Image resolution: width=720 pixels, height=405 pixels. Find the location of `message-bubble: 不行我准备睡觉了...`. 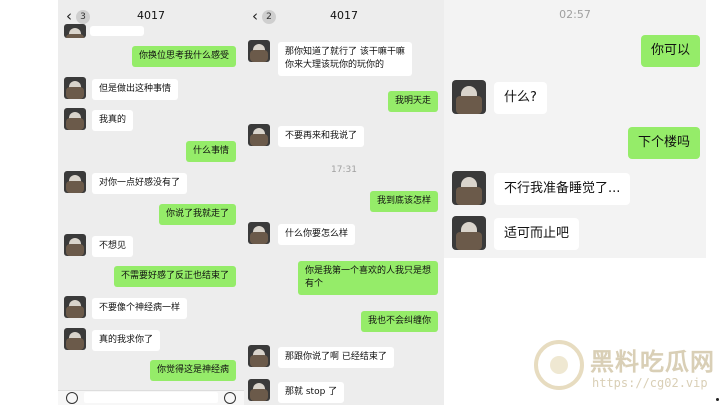

message-bubble: 不行我准备睡觉了... is located at coordinates (562, 189).